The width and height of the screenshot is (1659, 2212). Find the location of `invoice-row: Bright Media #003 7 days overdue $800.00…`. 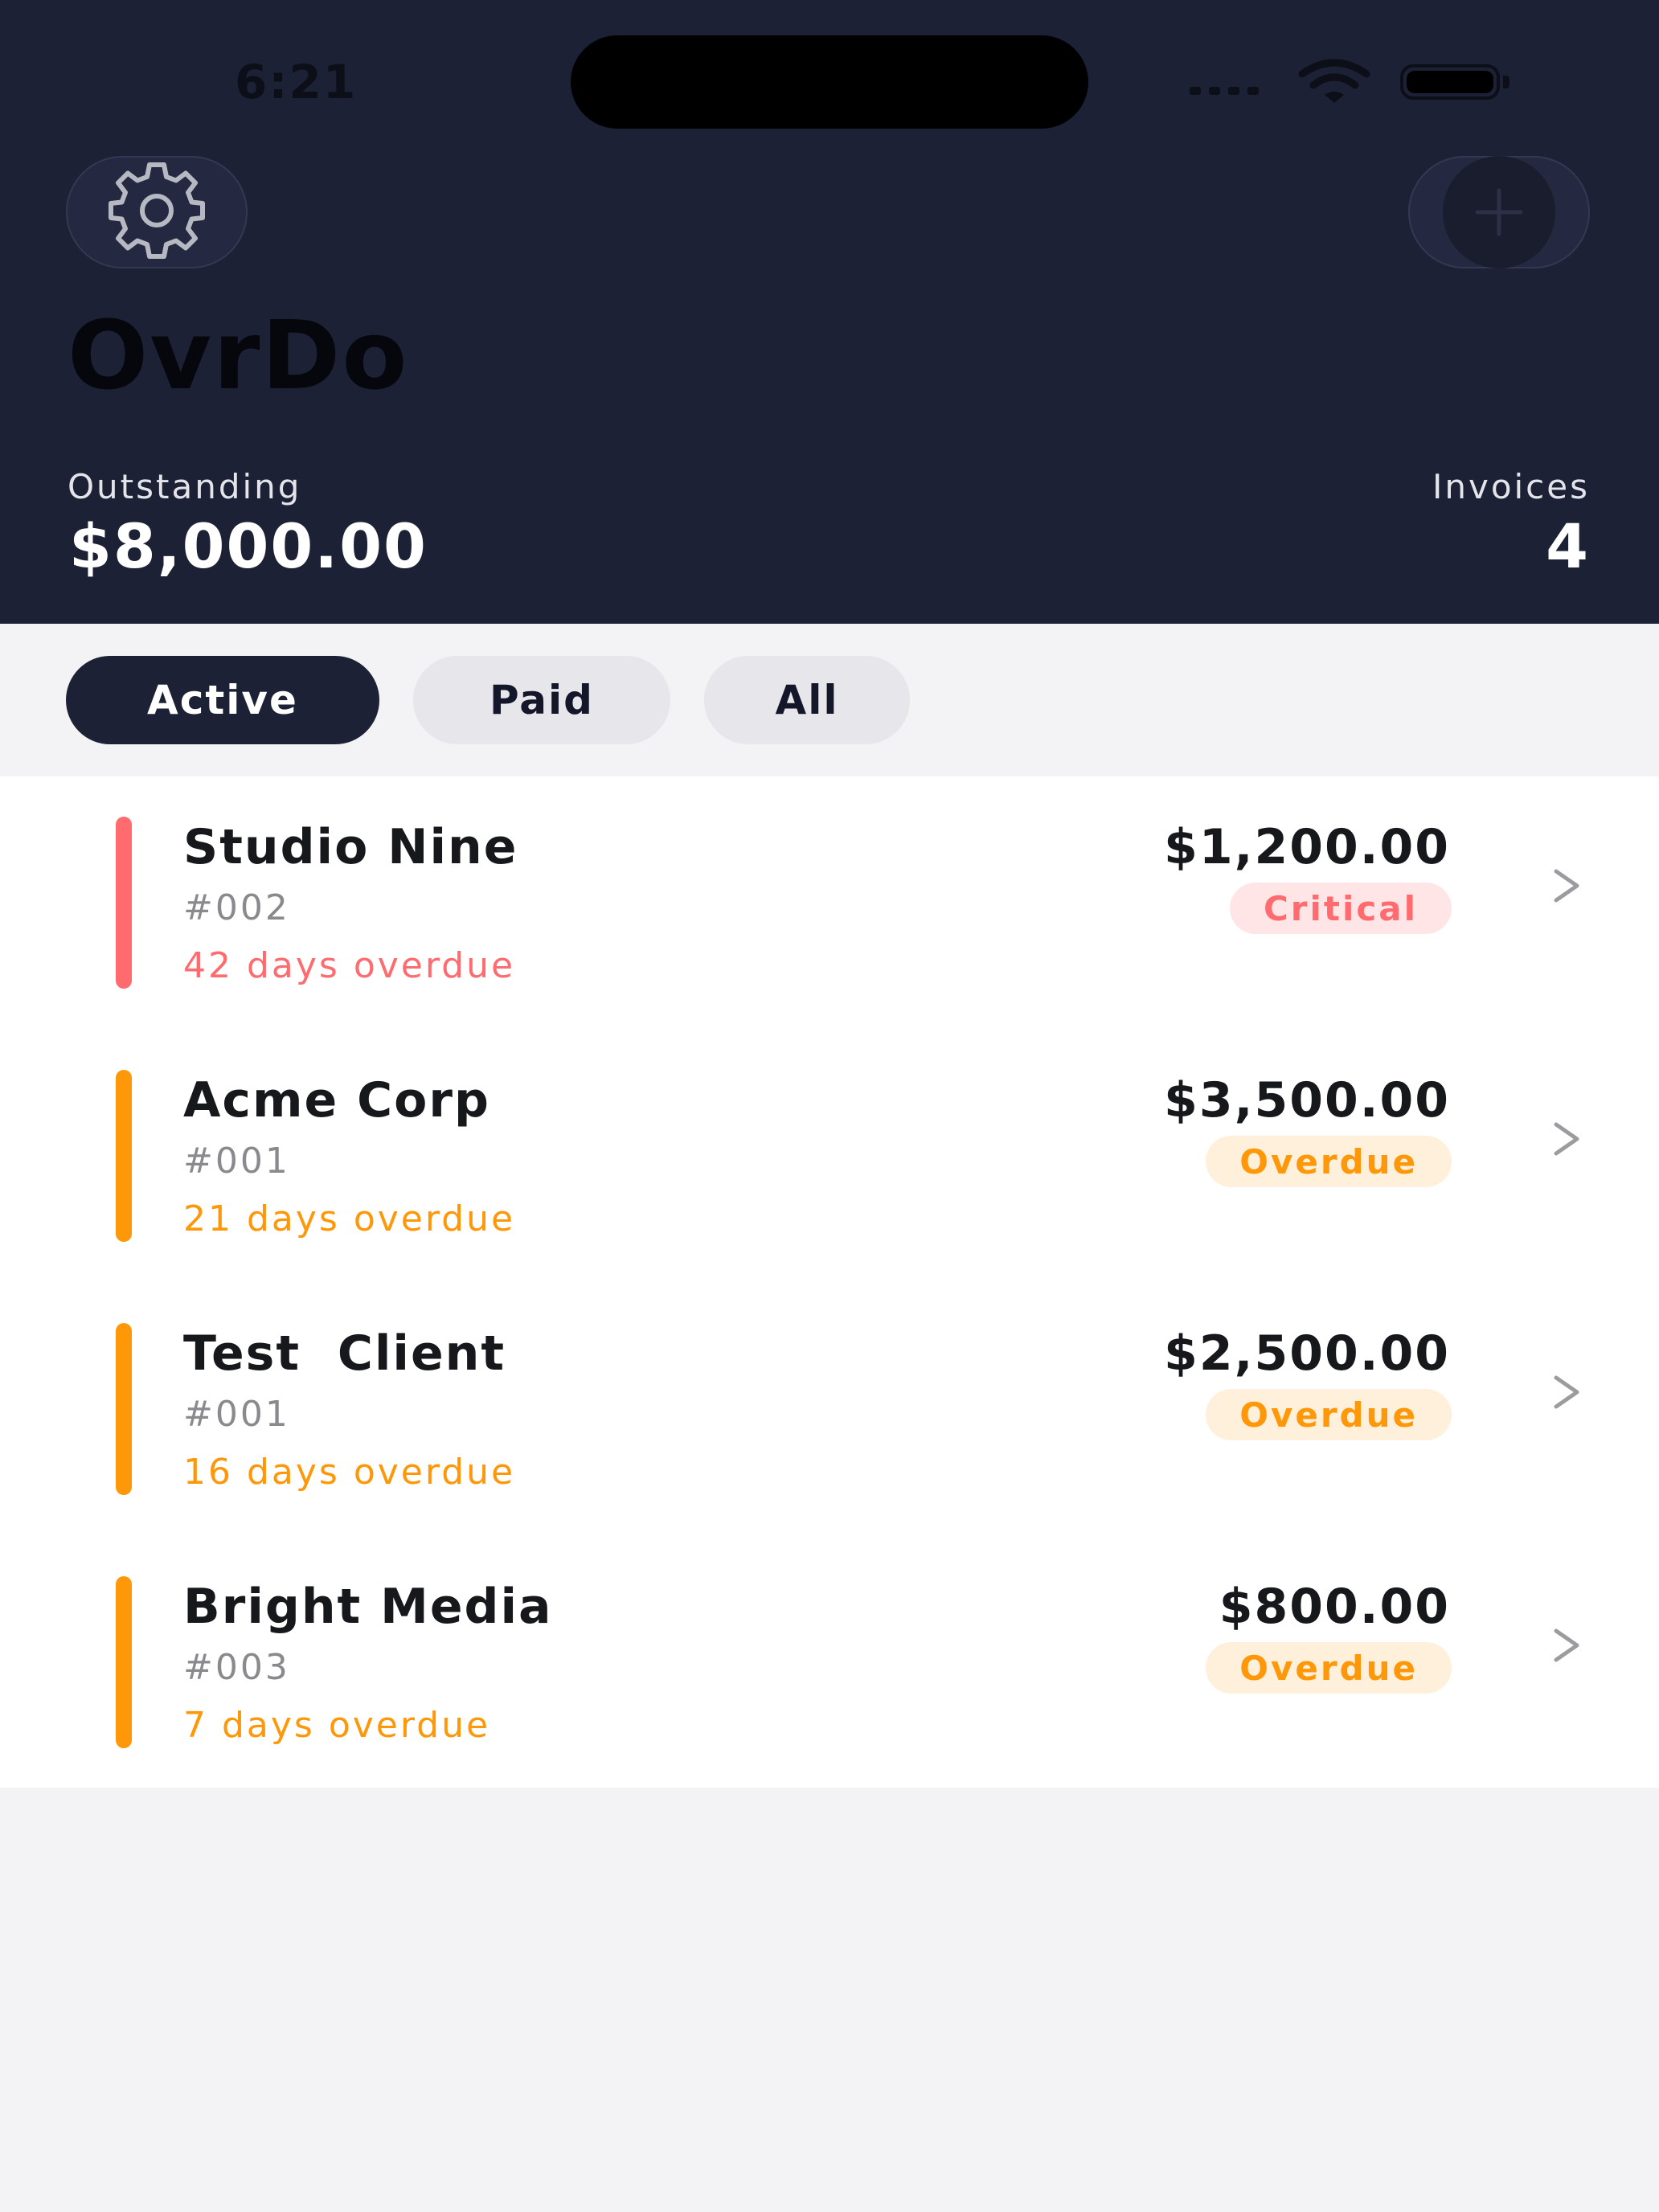

invoice-row: Bright Media #003 7 days overdue $800.00… is located at coordinates (829, 1662).